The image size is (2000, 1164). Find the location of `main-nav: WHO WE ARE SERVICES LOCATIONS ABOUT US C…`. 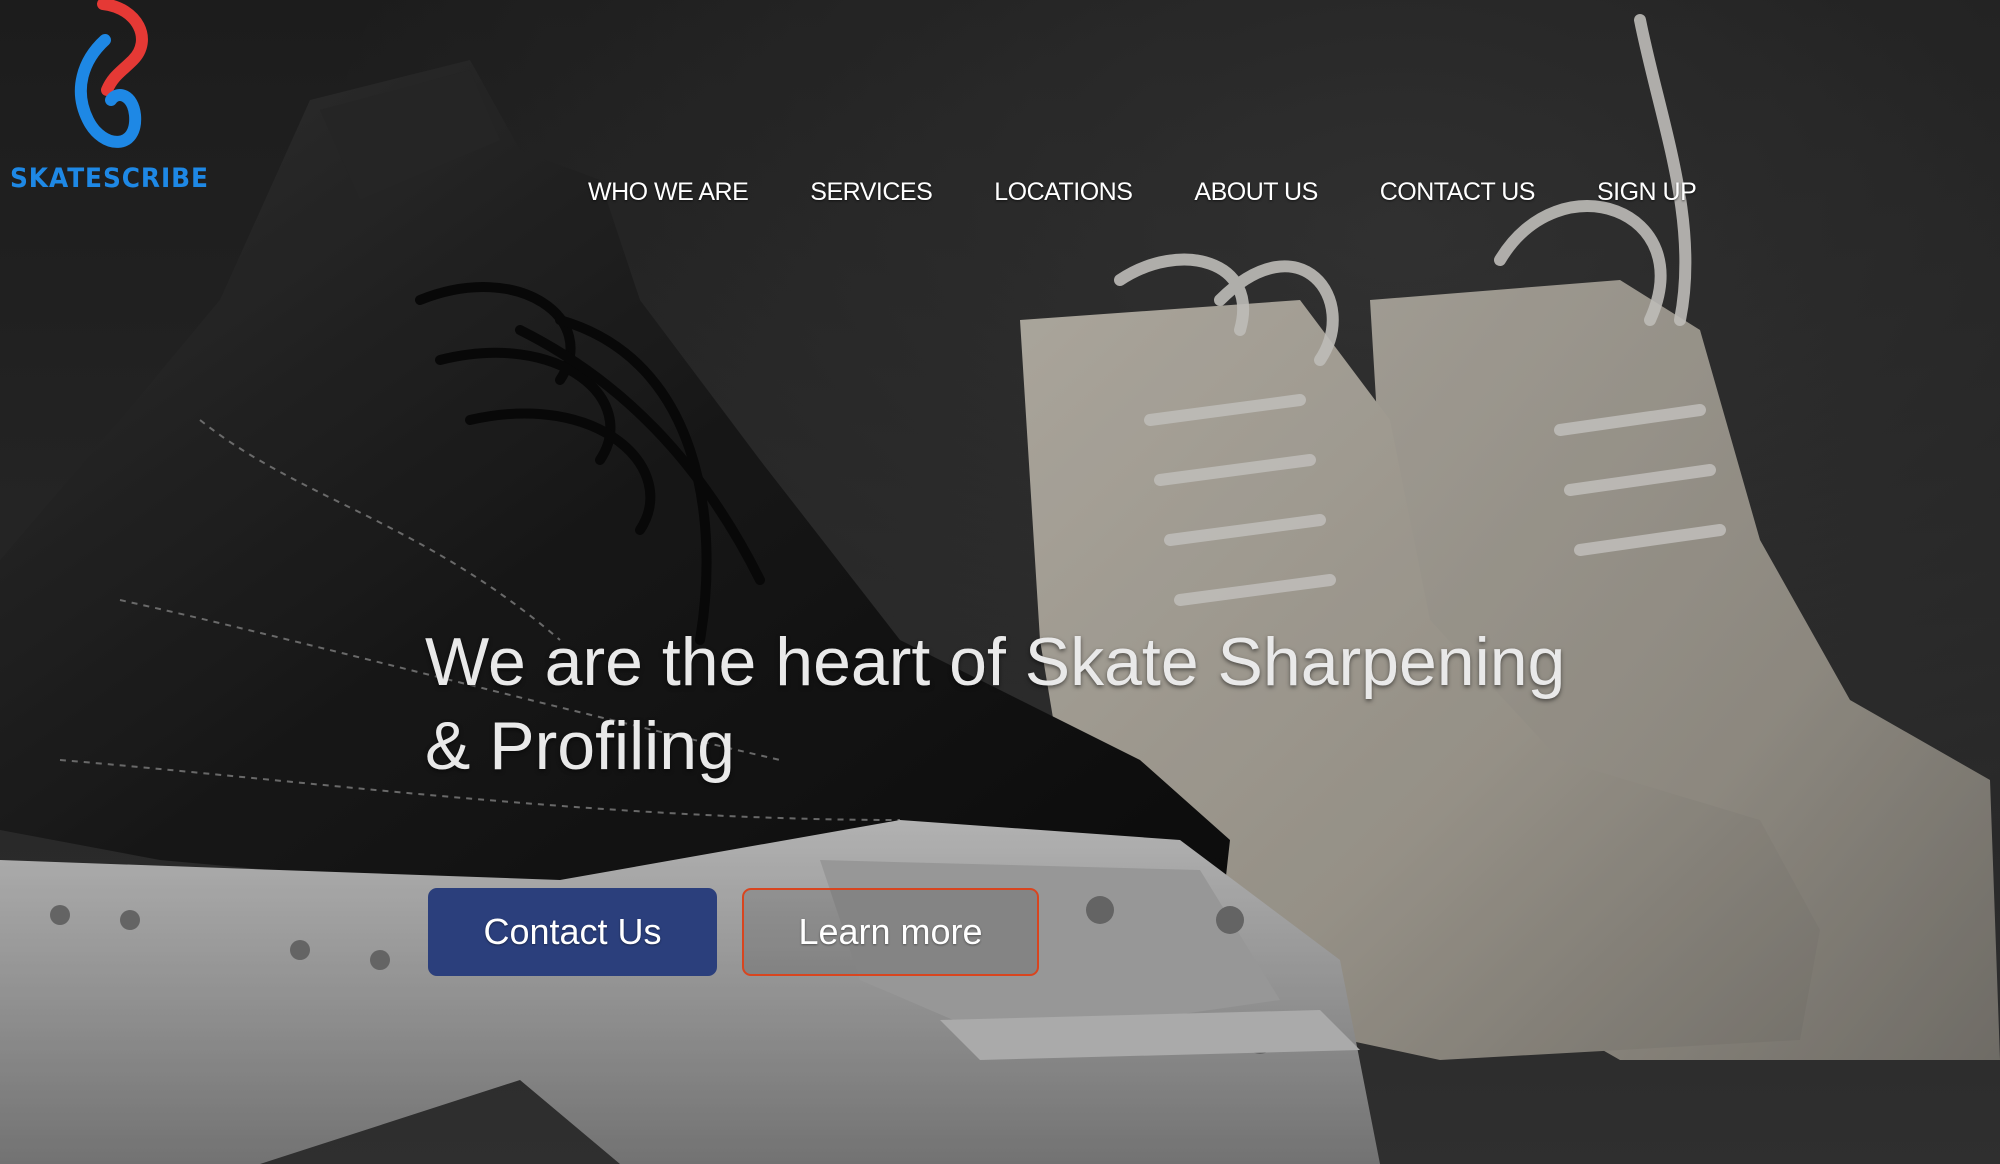

main-nav: WHO WE ARE SERVICES LOCATIONS ABOUT US C… is located at coordinates (1173, 192).